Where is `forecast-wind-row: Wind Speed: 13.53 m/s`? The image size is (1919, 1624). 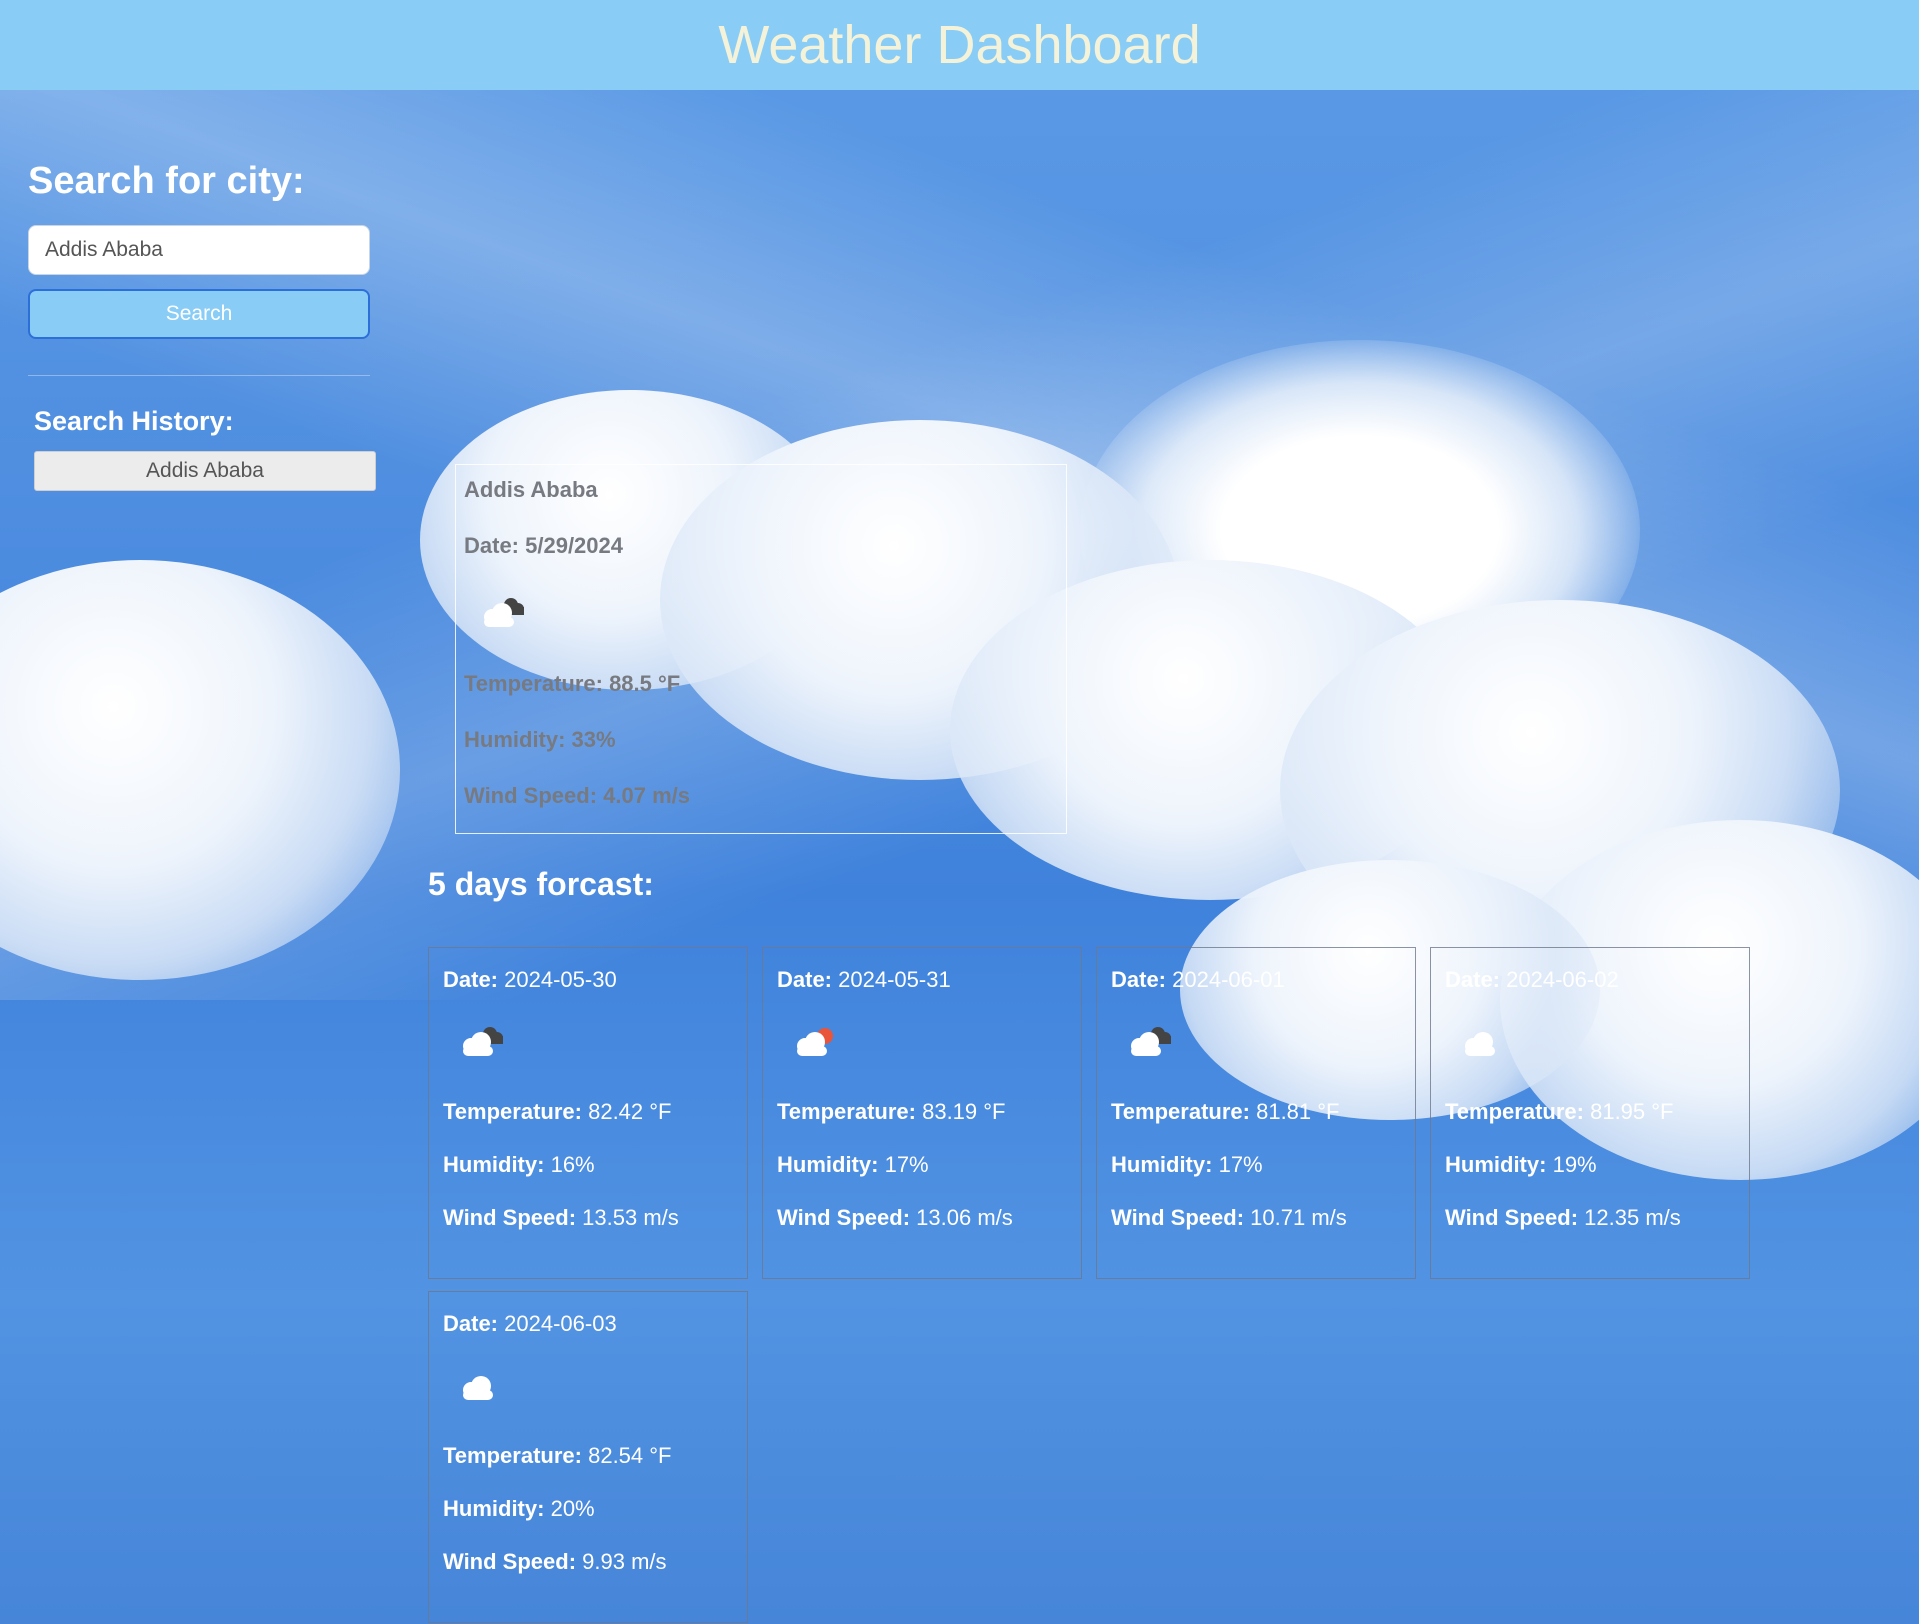 forecast-wind-row: Wind Speed: 13.53 m/s is located at coordinates (588, 1218).